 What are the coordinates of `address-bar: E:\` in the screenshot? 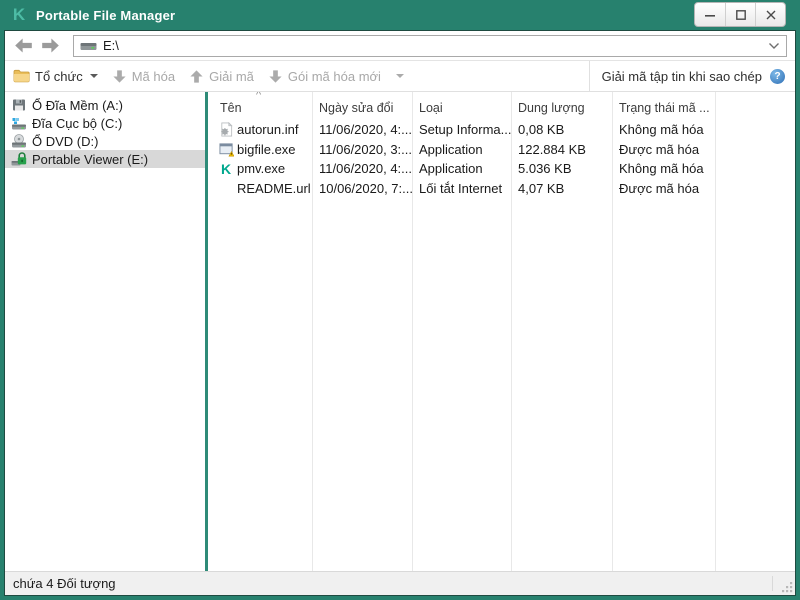 It's located at (430, 45).